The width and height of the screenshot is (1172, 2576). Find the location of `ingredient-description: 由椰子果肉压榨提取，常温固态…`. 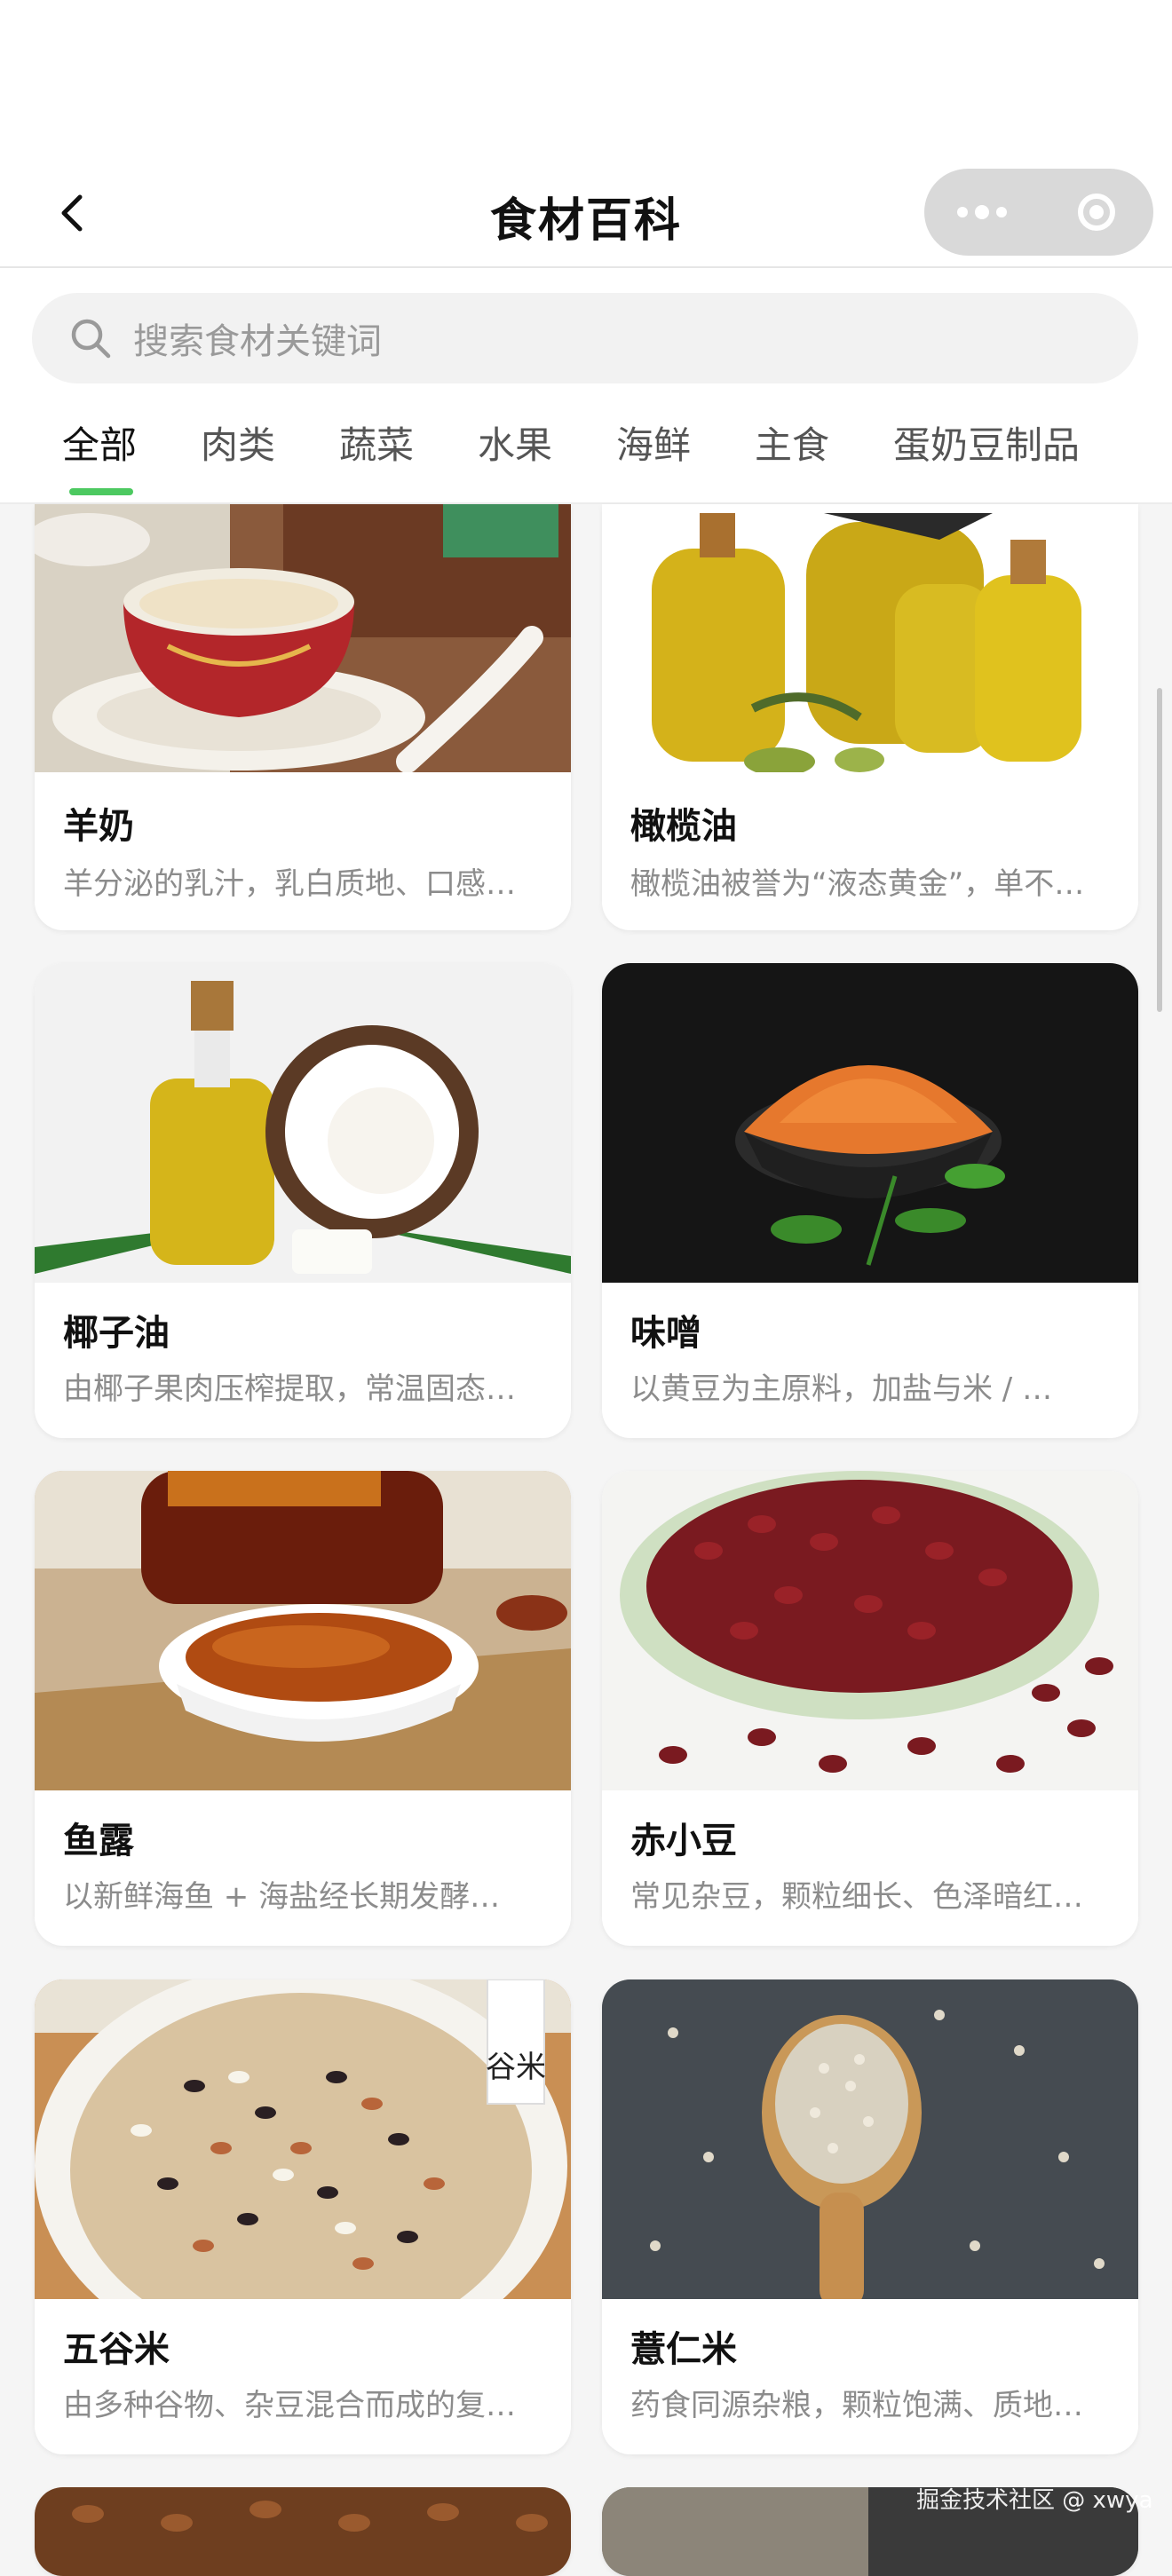

ingredient-description: 由椰子果肉压榨提取，常温固态… is located at coordinates (290, 1389).